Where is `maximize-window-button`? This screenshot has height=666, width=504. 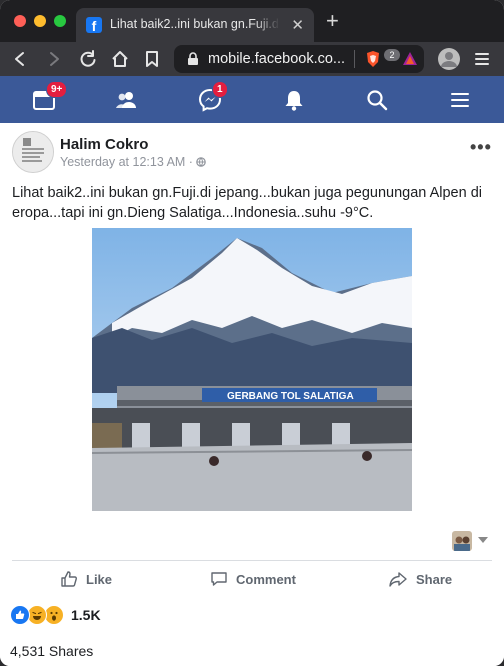 maximize-window-button is located at coordinates (60, 21).